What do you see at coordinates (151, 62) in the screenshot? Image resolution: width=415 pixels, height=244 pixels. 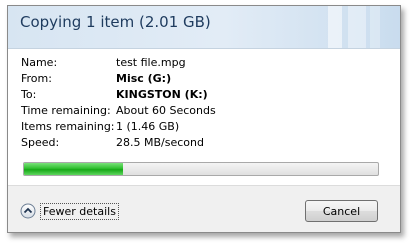 I see `name-value: test file.mpg` at bounding box center [151, 62].